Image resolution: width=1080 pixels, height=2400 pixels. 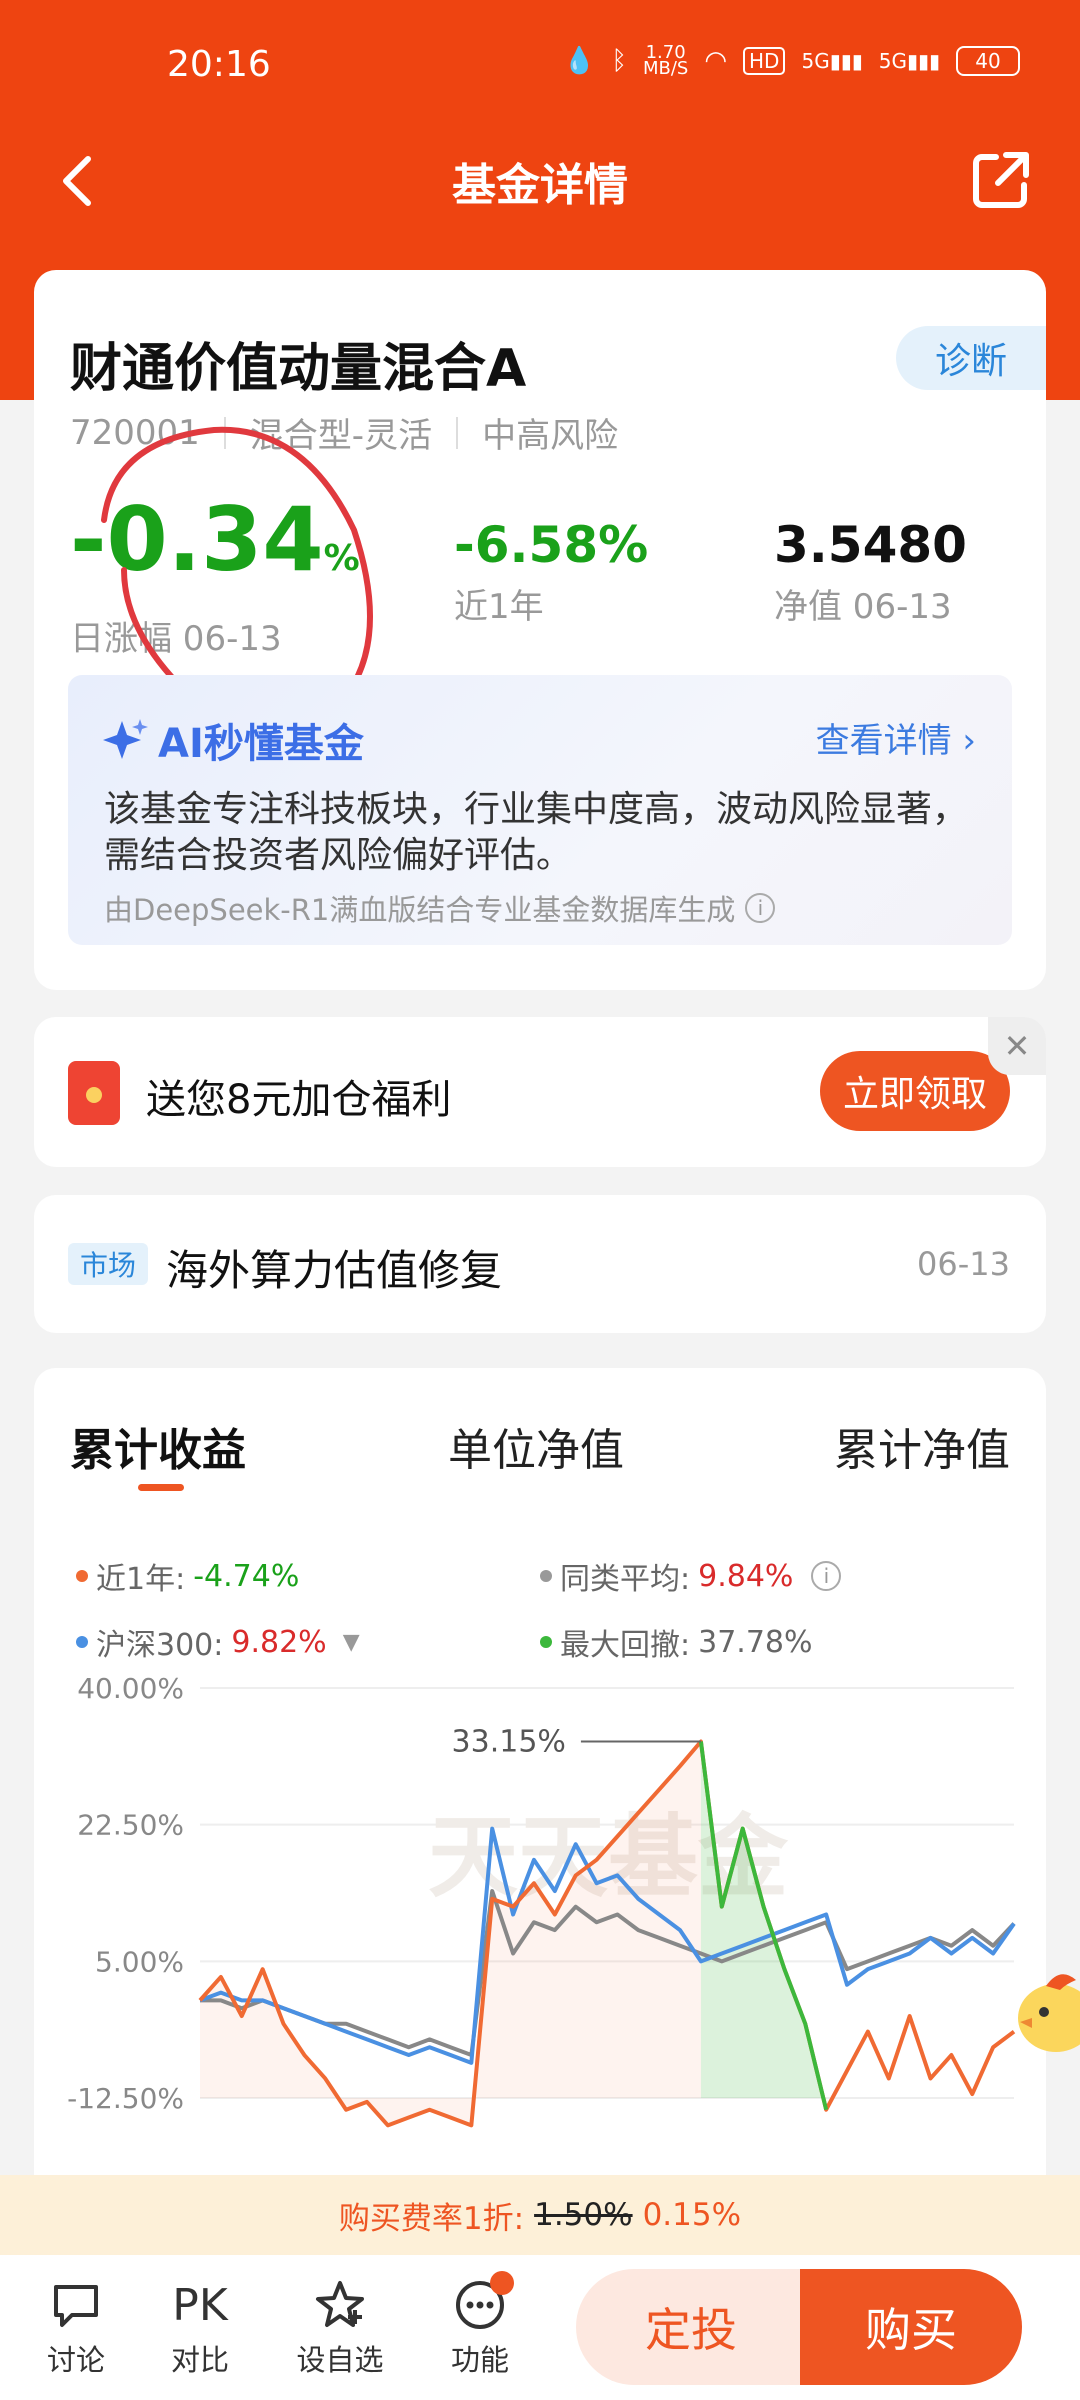 What do you see at coordinates (76, 2305) in the screenshot?
I see `chat-icon` at bounding box center [76, 2305].